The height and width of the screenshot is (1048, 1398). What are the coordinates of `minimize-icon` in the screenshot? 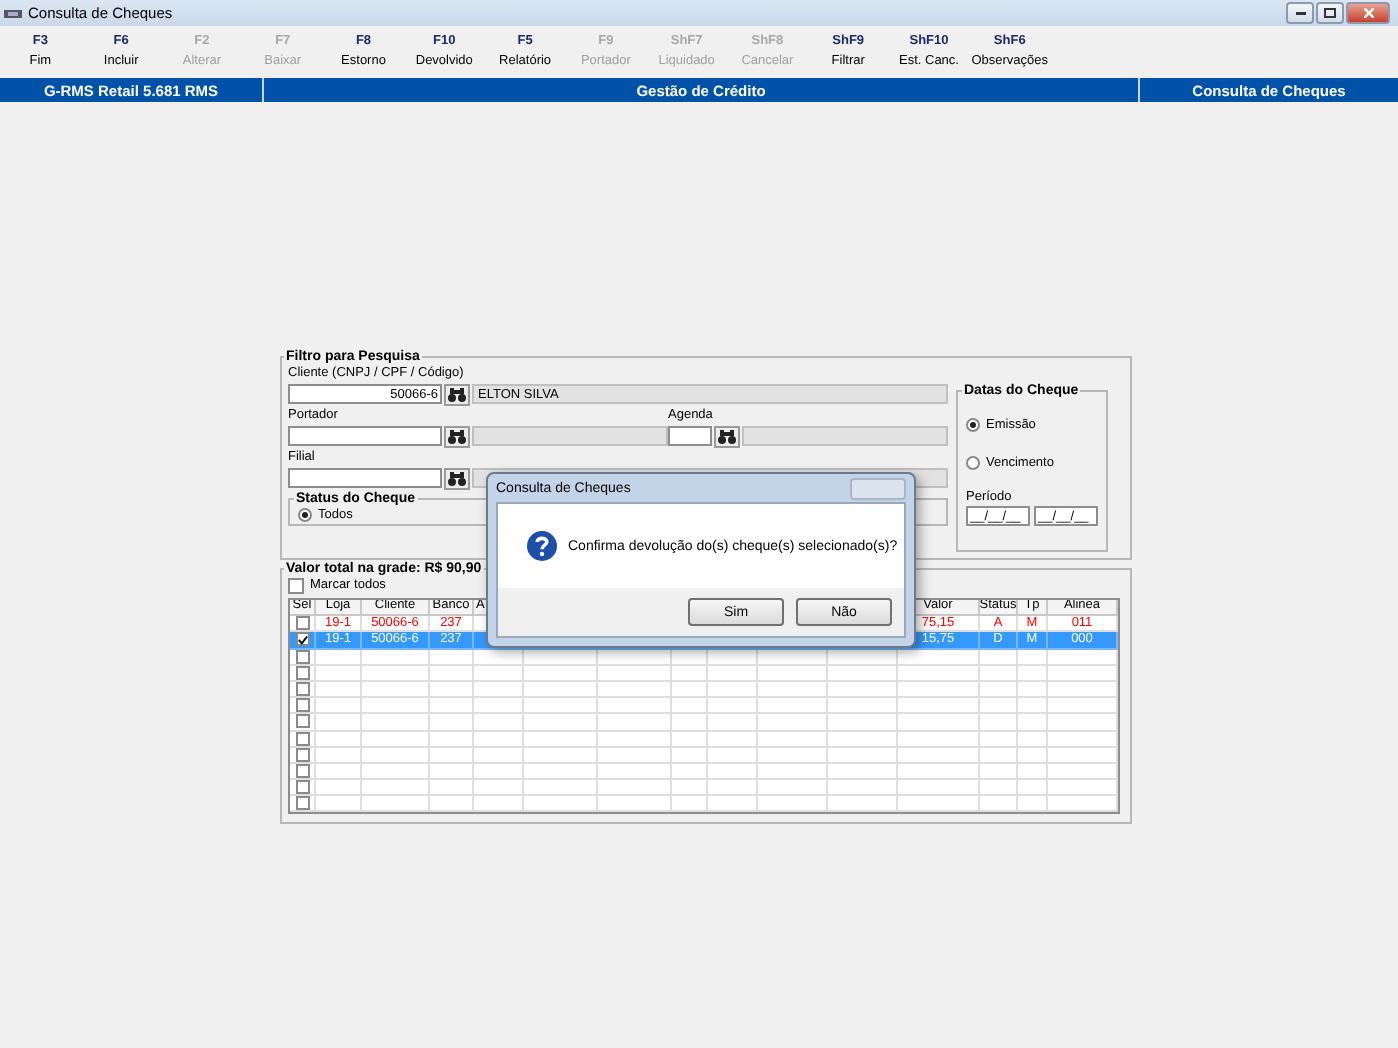 It's located at (1300, 13).